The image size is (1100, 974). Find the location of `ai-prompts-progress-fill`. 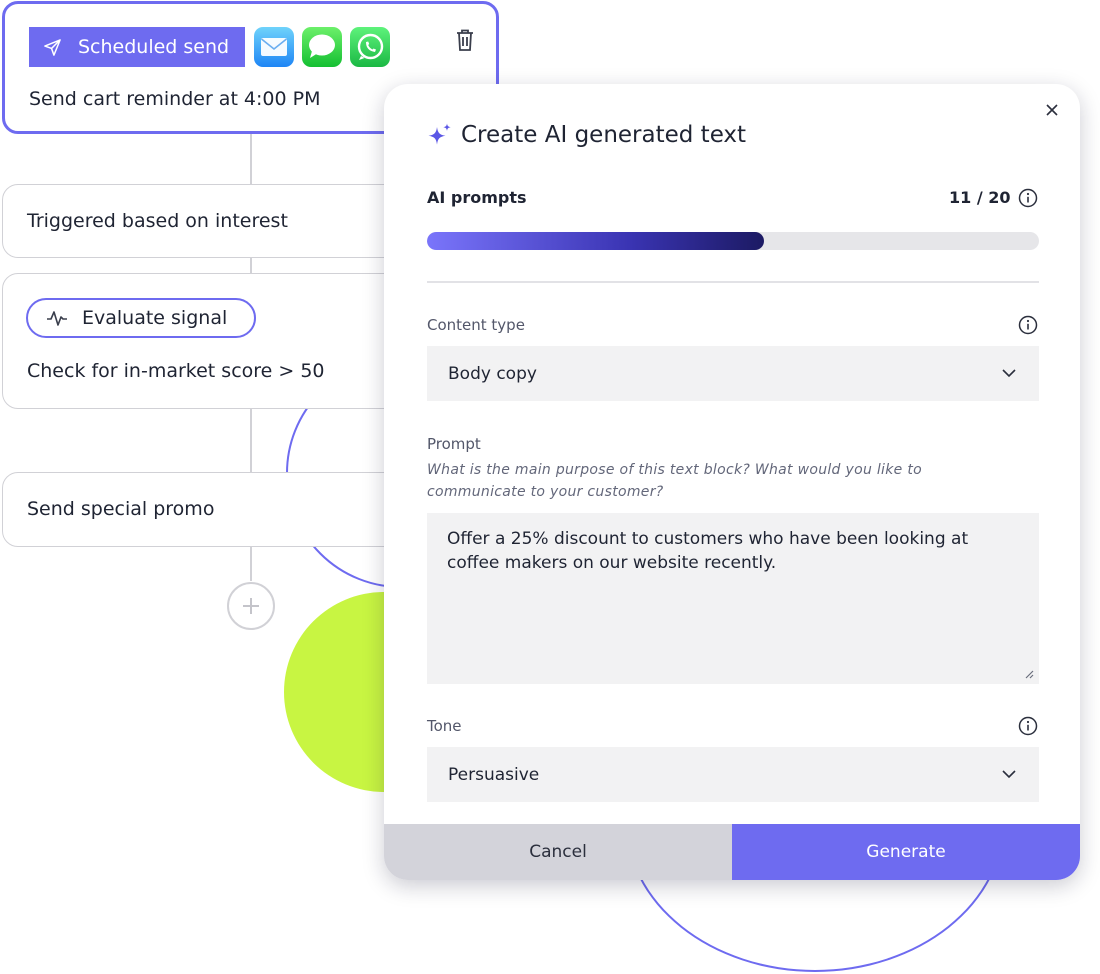

ai-prompts-progress-fill is located at coordinates (595, 241).